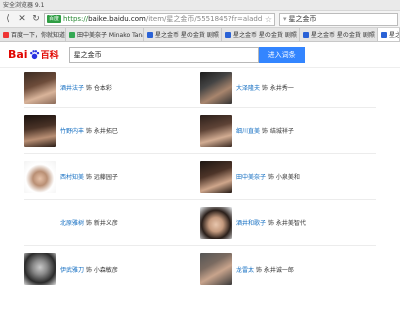 The image size is (400, 319). Describe the element at coordinates (117, 19) in the screenshot. I see `url-host: baike.baidu.com` at that location.